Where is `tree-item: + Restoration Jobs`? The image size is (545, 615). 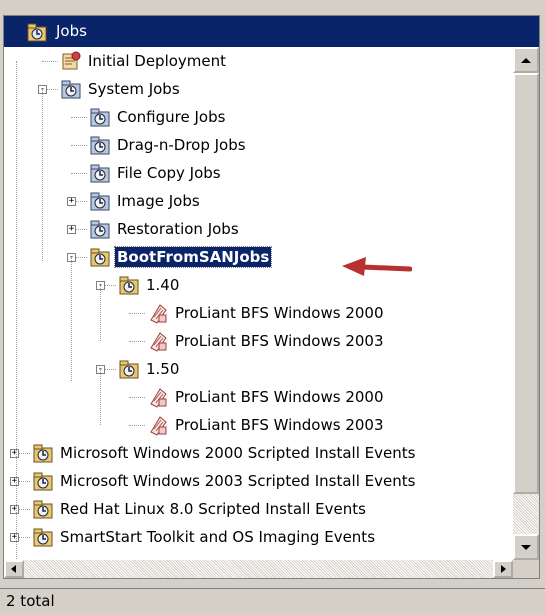
tree-item: + Restoration Jobs is located at coordinates (258, 229).